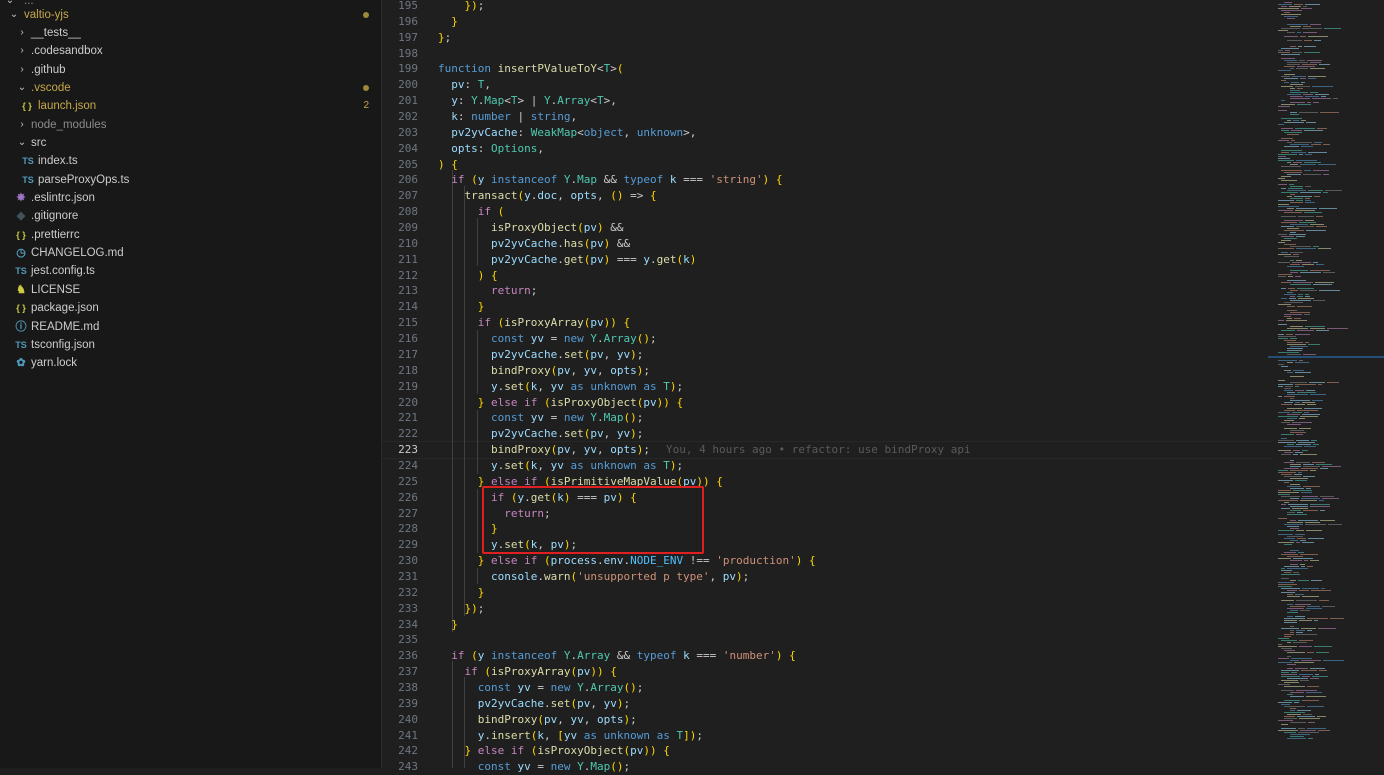 This screenshot has height=775, width=1384. What do you see at coordinates (190, 345) in the screenshot?
I see `tree-file-tsconfig: TS tsconfig.json` at bounding box center [190, 345].